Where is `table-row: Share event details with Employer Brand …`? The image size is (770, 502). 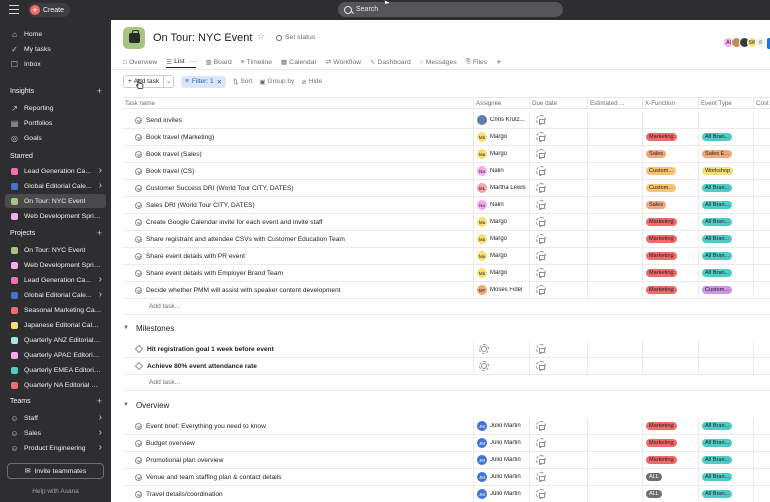
table-row: Share event details with Employer Brand … is located at coordinates (446, 273).